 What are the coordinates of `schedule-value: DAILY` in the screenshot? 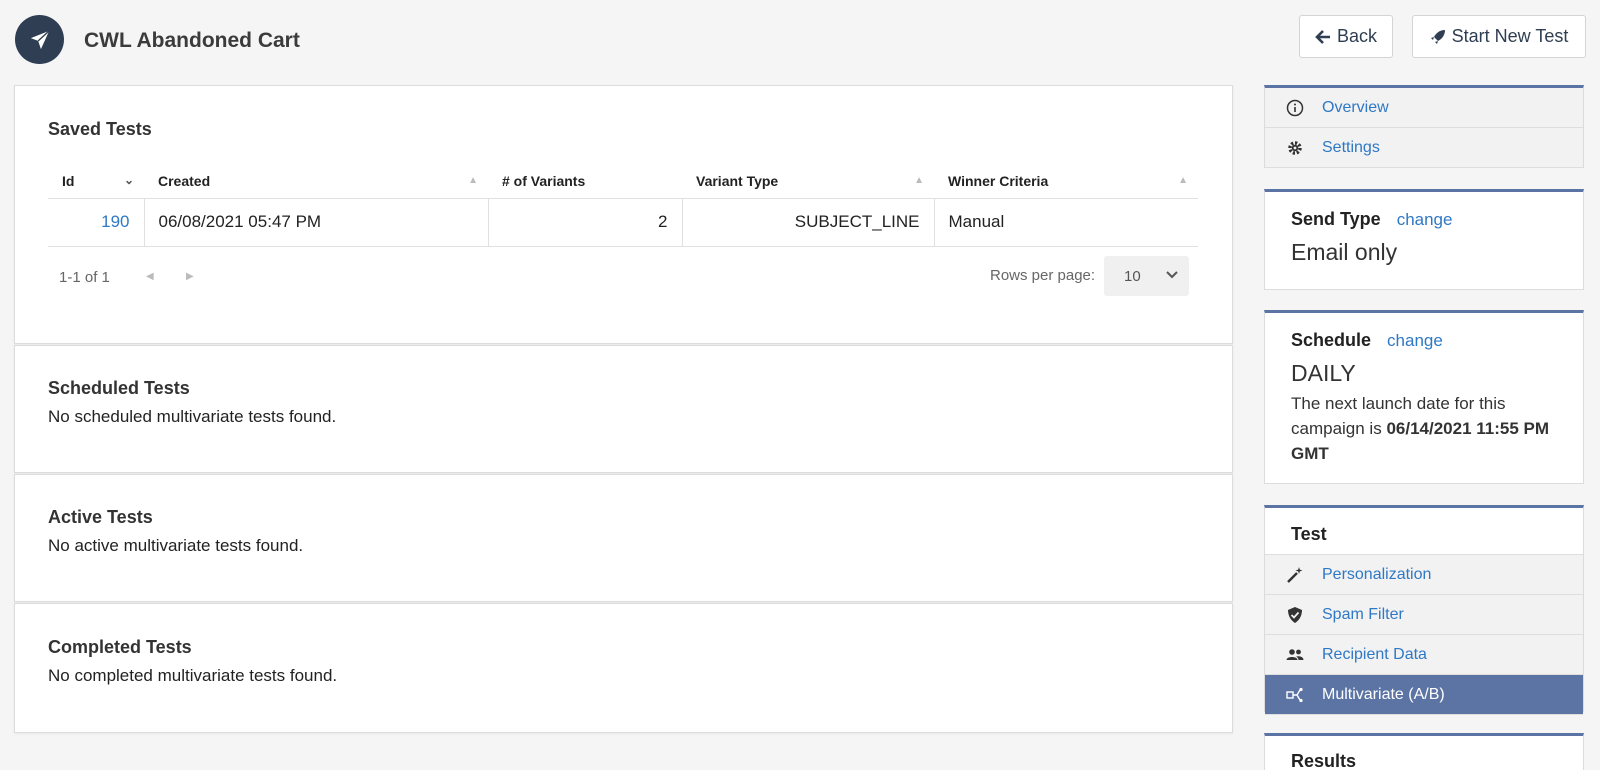 It's located at (1323, 373).